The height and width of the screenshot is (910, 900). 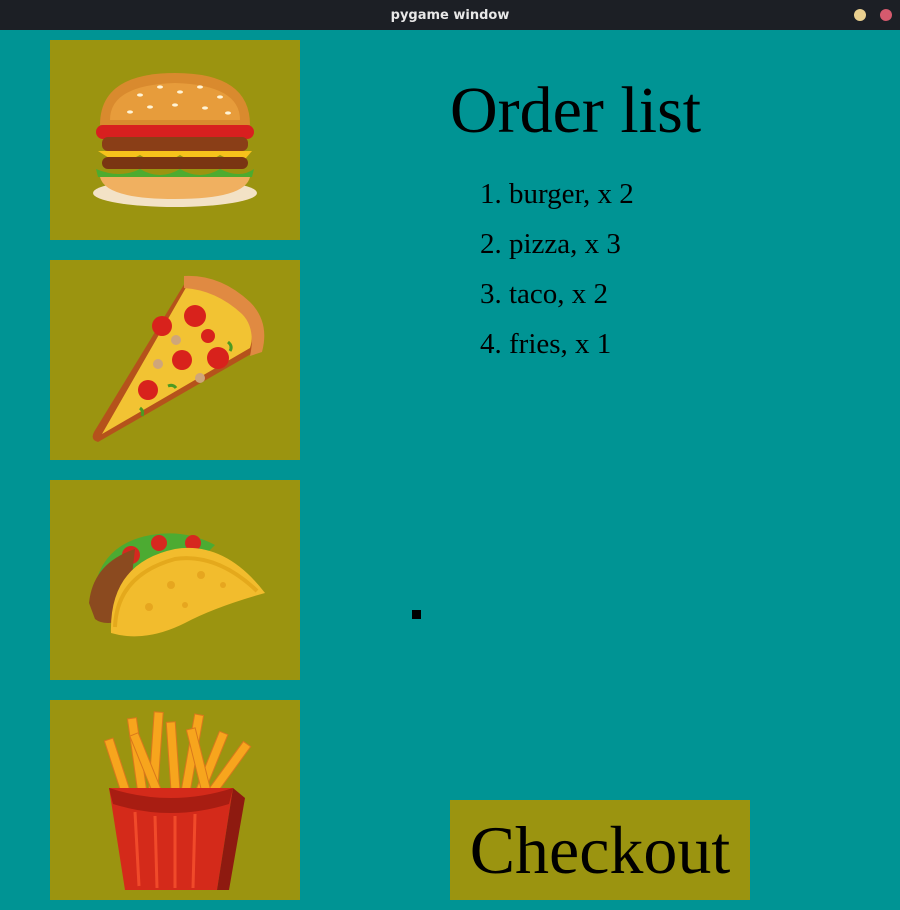 What do you see at coordinates (177, 800) in the screenshot?
I see `fries-icon` at bounding box center [177, 800].